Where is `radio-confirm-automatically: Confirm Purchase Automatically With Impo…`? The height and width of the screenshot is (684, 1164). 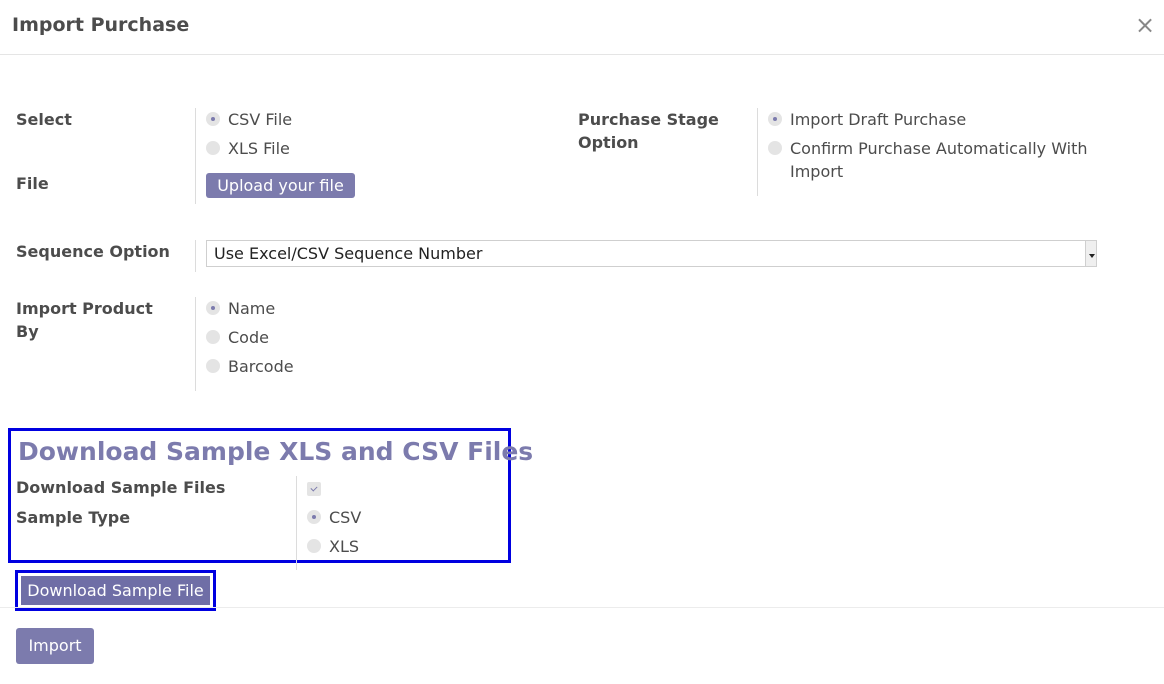
radio-confirm-automatically: Confirm Purchase Automatically With Impo… is located at coordinates (928, 160).